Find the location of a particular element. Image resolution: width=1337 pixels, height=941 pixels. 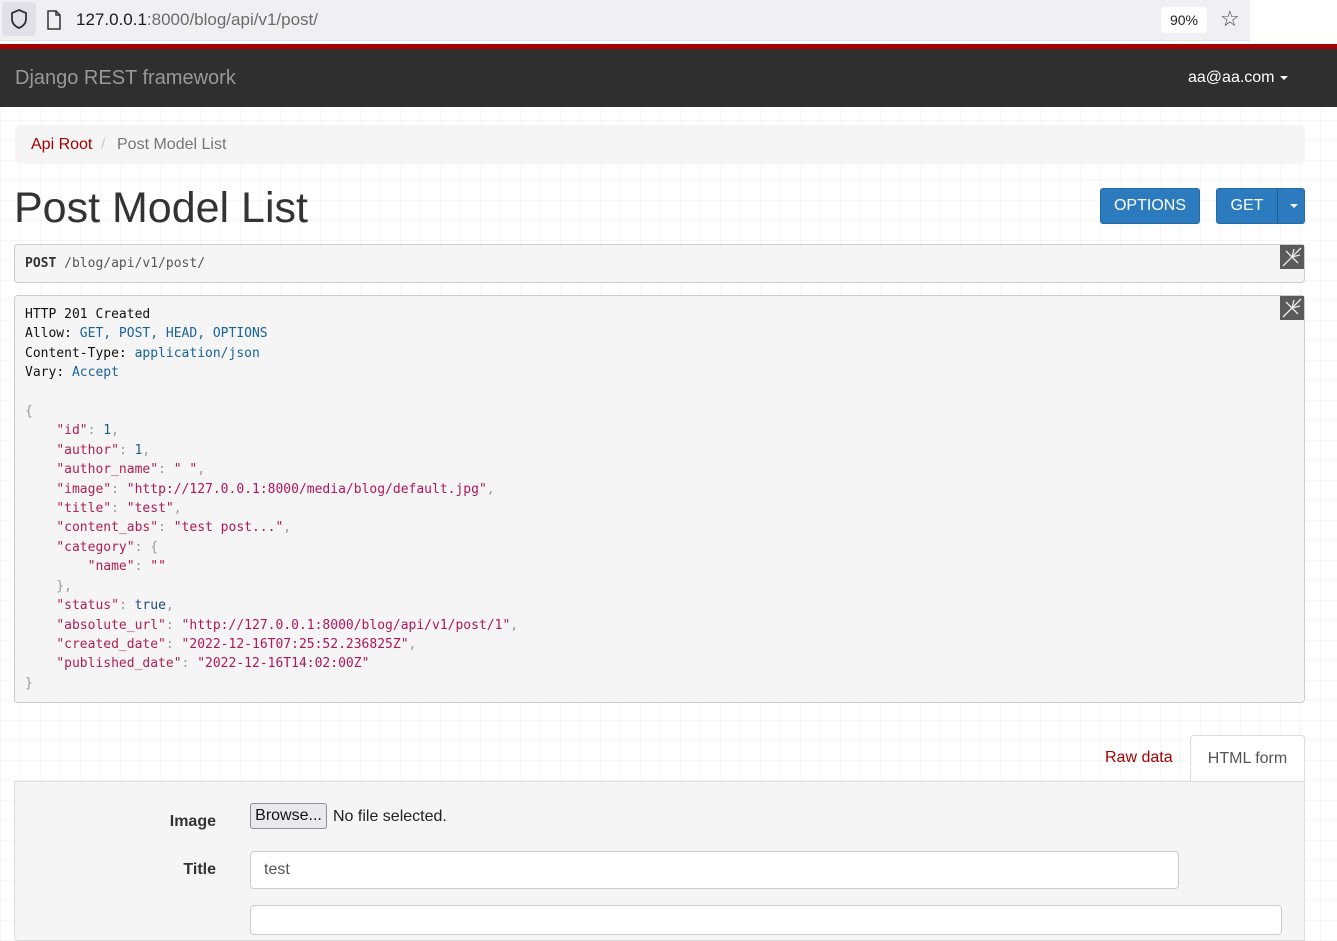

header-value: Accept is located at coordinates (95, 372).